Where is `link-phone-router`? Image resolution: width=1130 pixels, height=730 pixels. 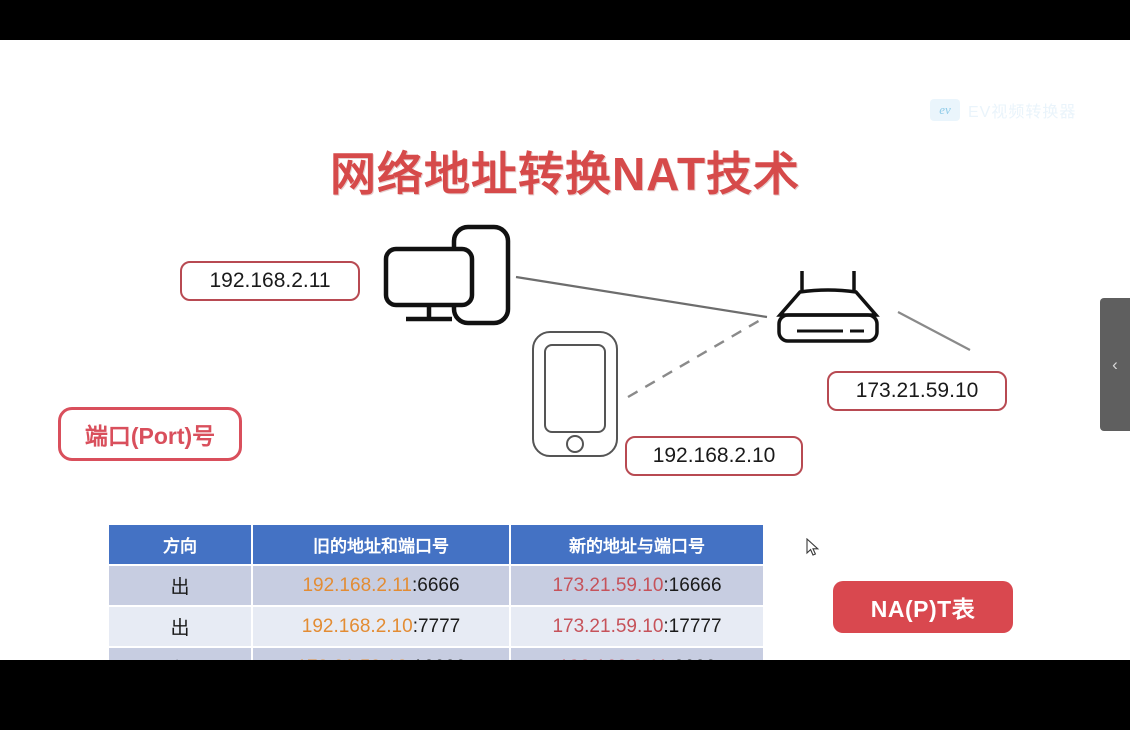
link-phone-router is located at coordinates (695, 358).